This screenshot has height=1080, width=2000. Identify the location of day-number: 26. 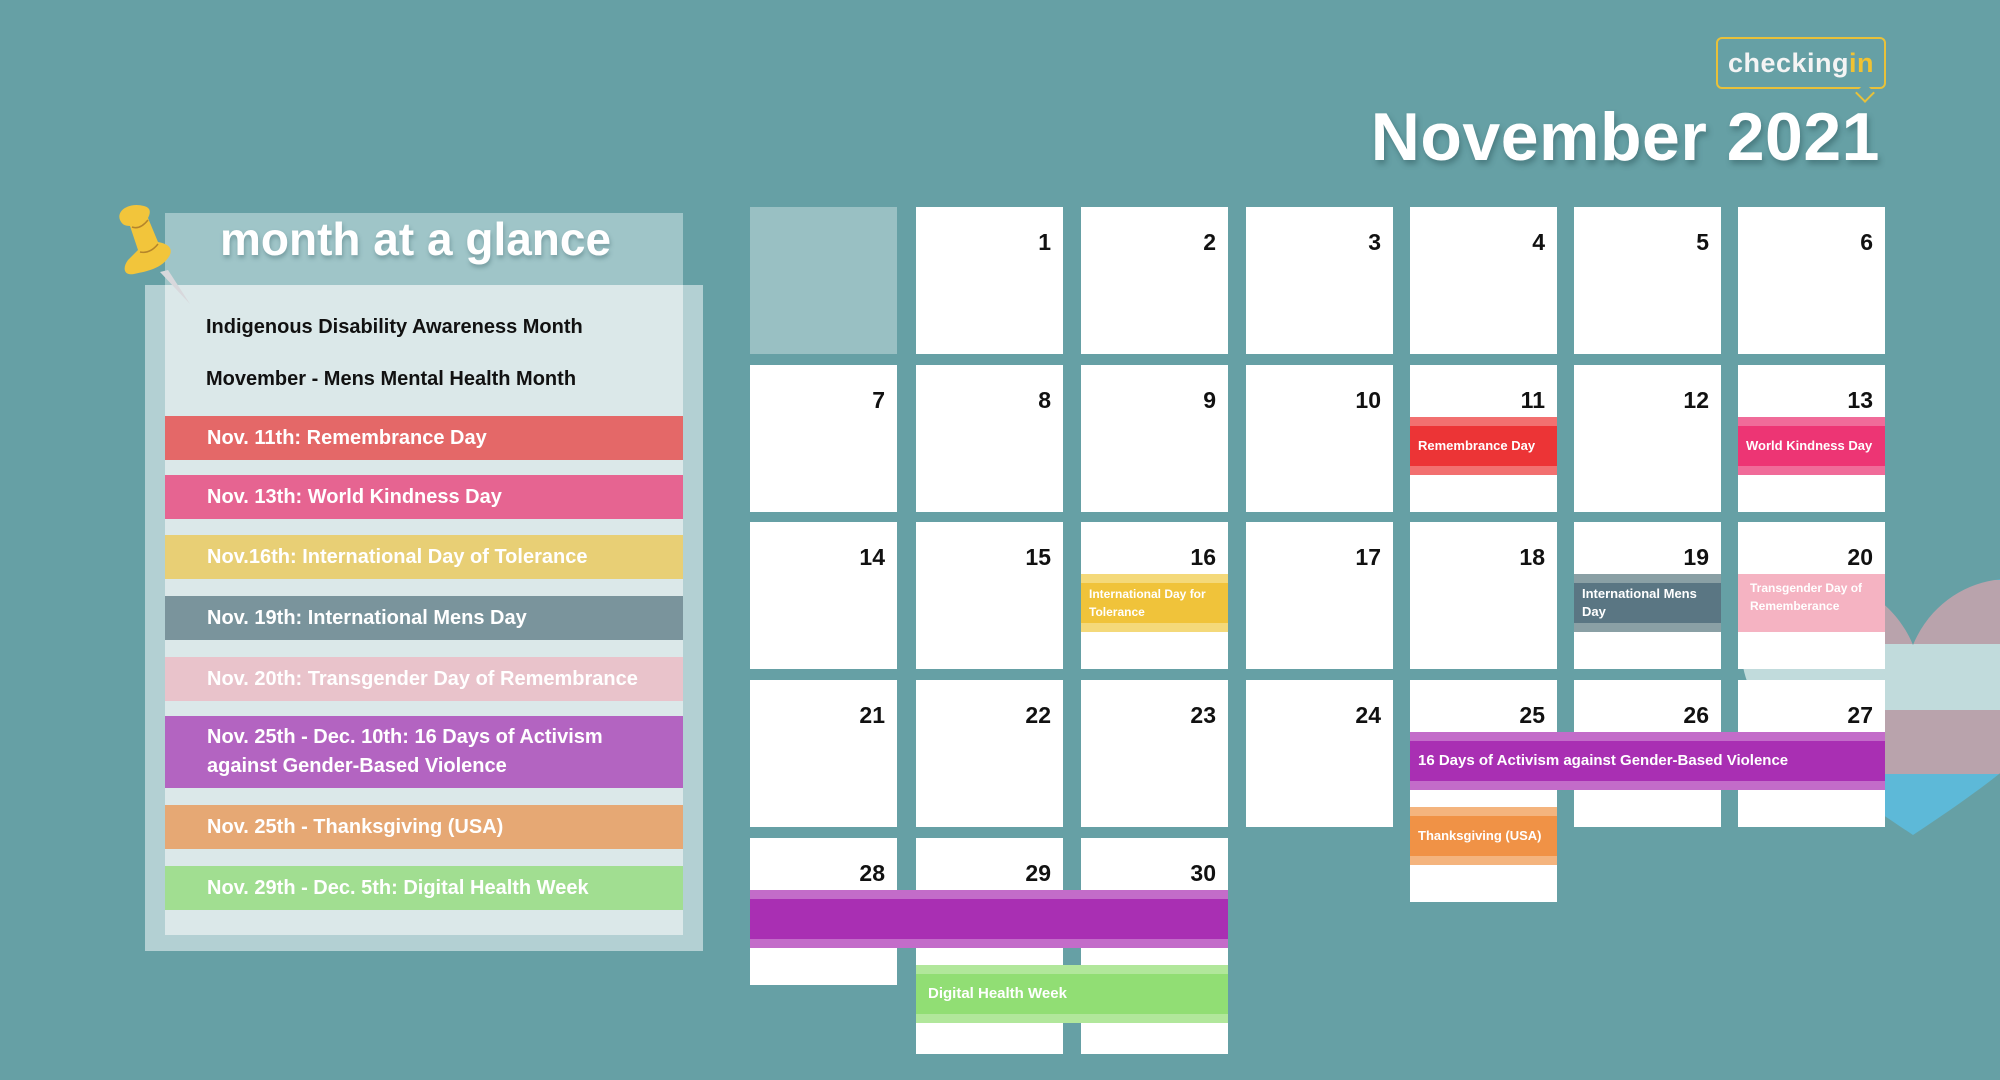
(1696, 715).